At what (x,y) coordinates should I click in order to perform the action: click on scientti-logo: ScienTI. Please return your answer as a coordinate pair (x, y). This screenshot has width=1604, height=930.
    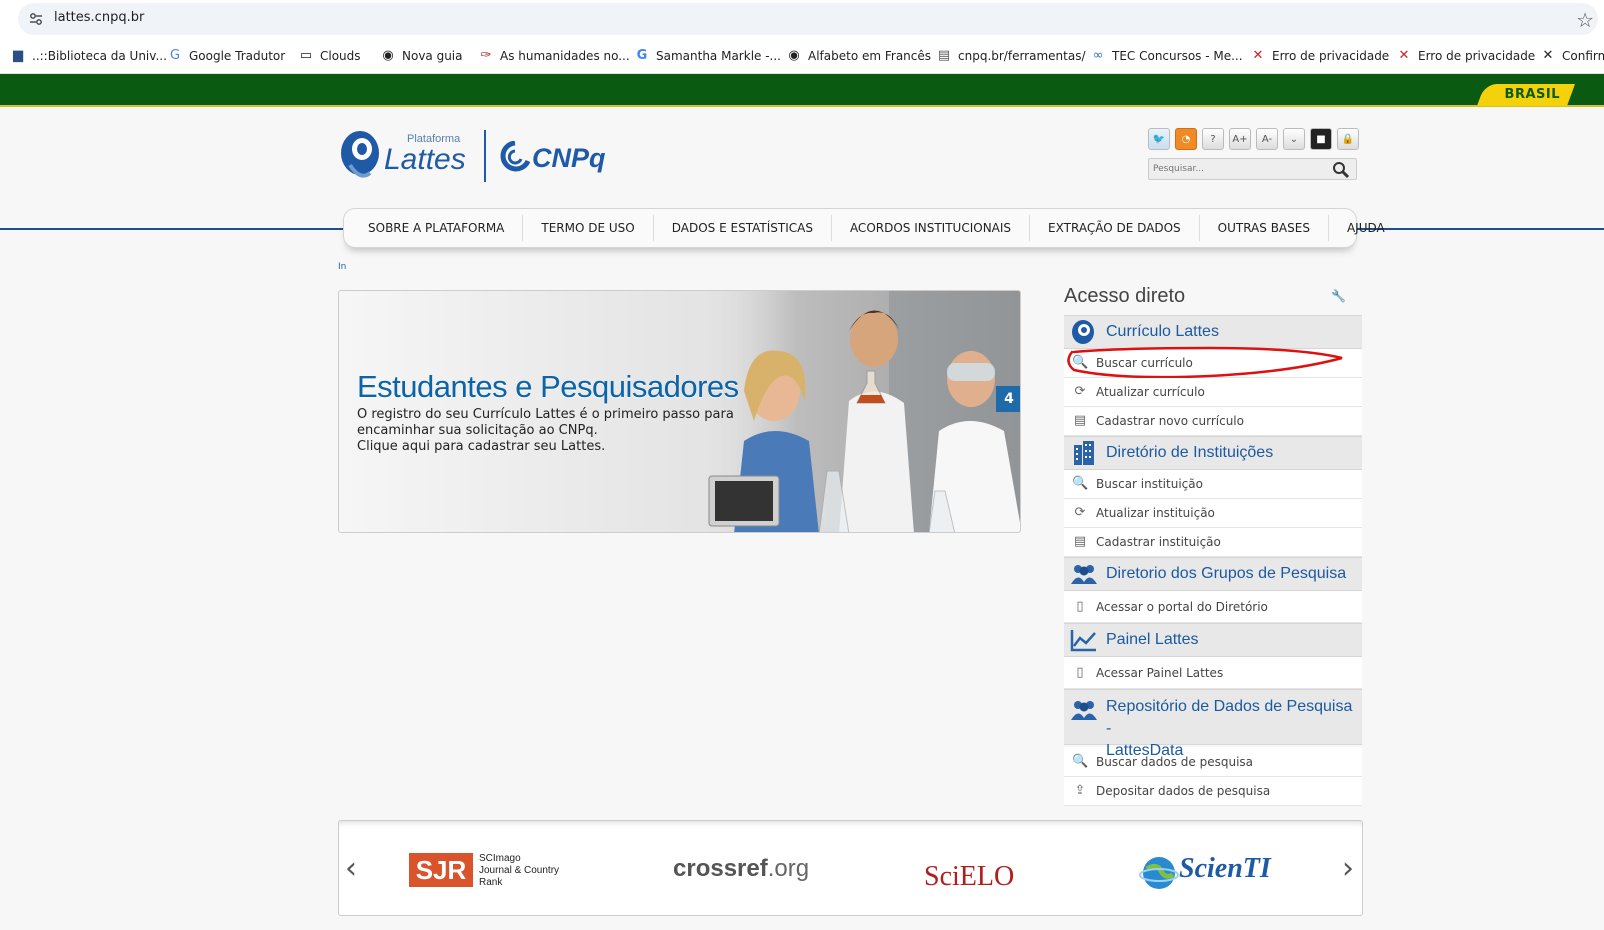
    Looking at the image, I should click on (1214, 873).